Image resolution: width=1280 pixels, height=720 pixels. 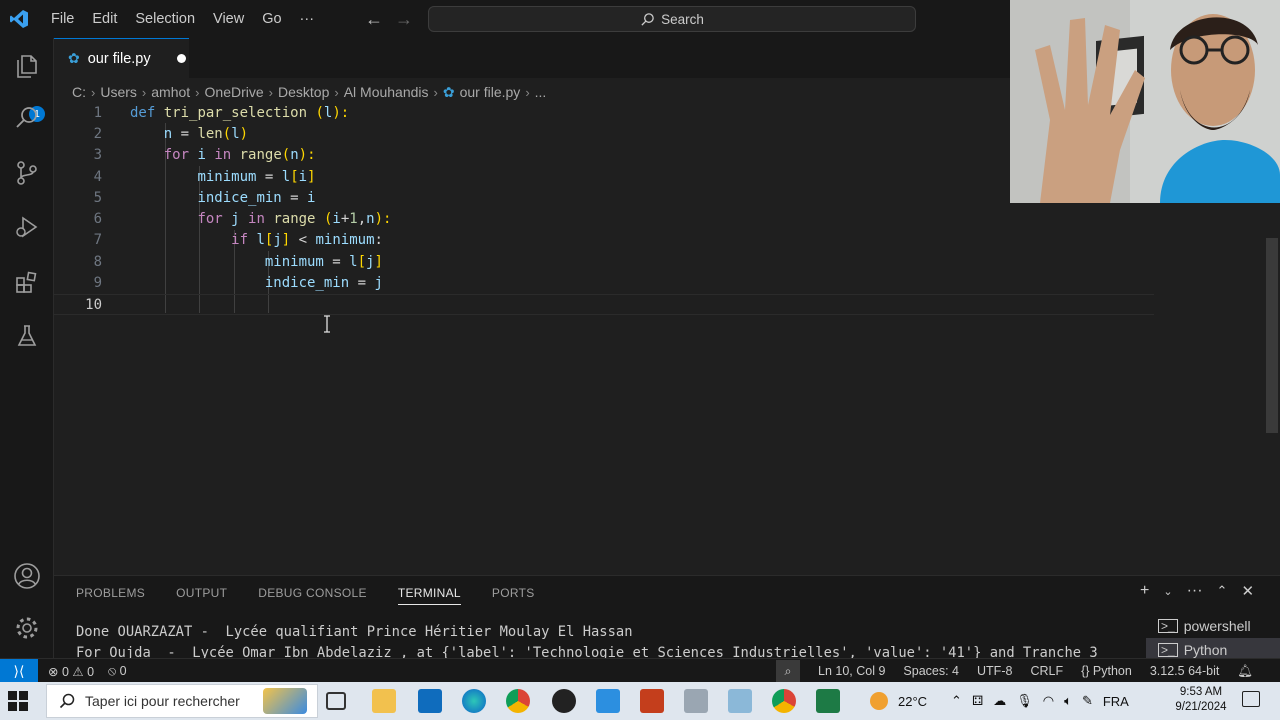 I want to click on menu-view: View, so click(x=228, y=19).